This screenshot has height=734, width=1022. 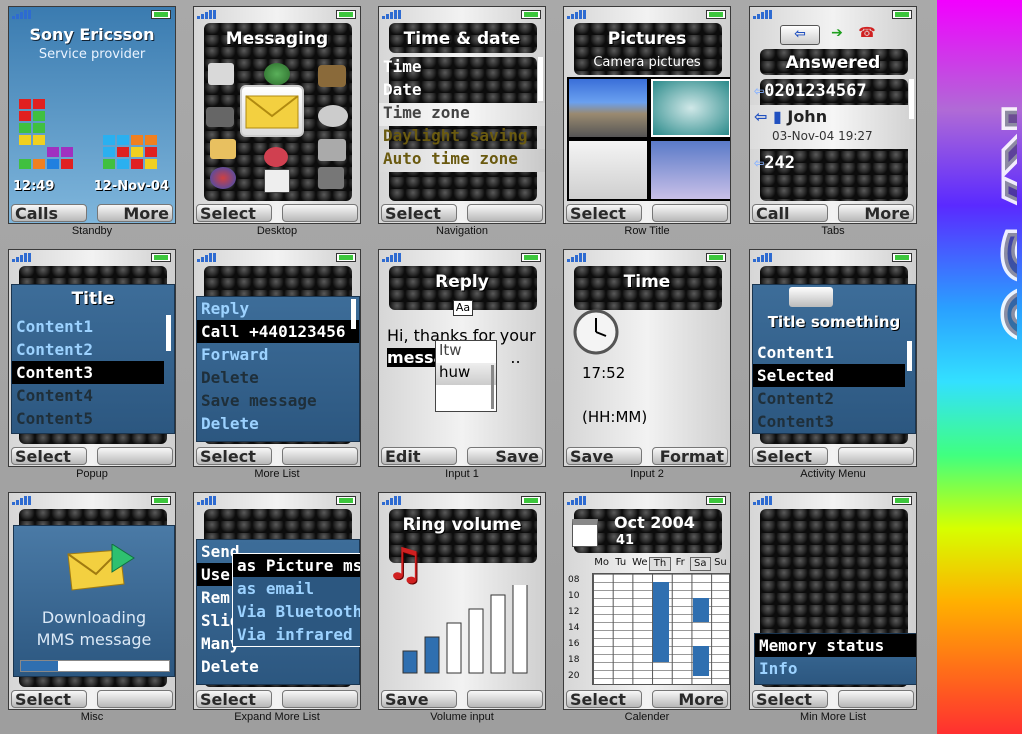 I want to click on submenu-item-selected: as Picture msg, so click(x=296, y=565).